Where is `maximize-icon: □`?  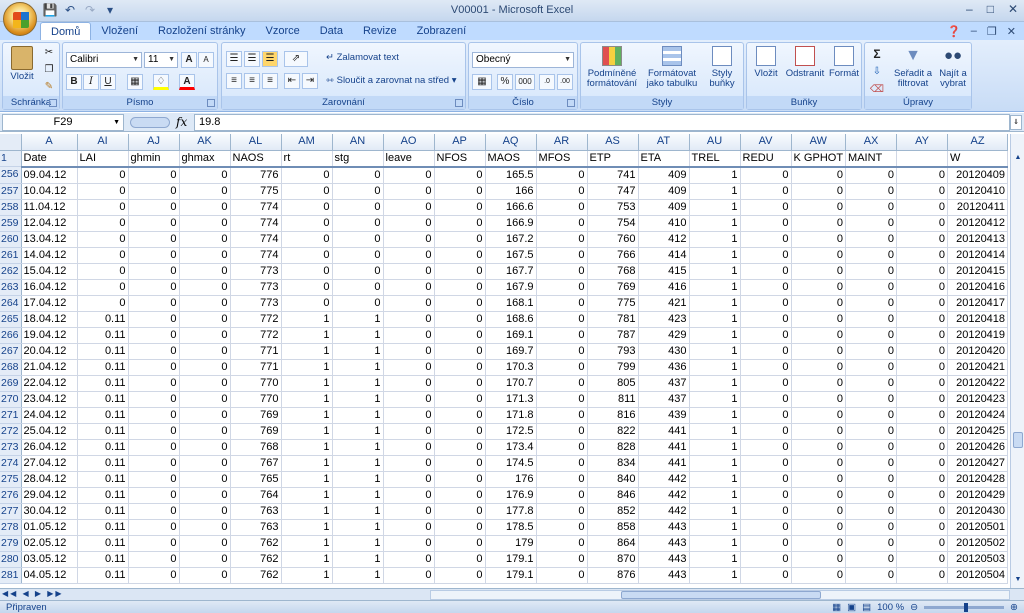 maximize-icon: □ is located at coordinates (990, 9).